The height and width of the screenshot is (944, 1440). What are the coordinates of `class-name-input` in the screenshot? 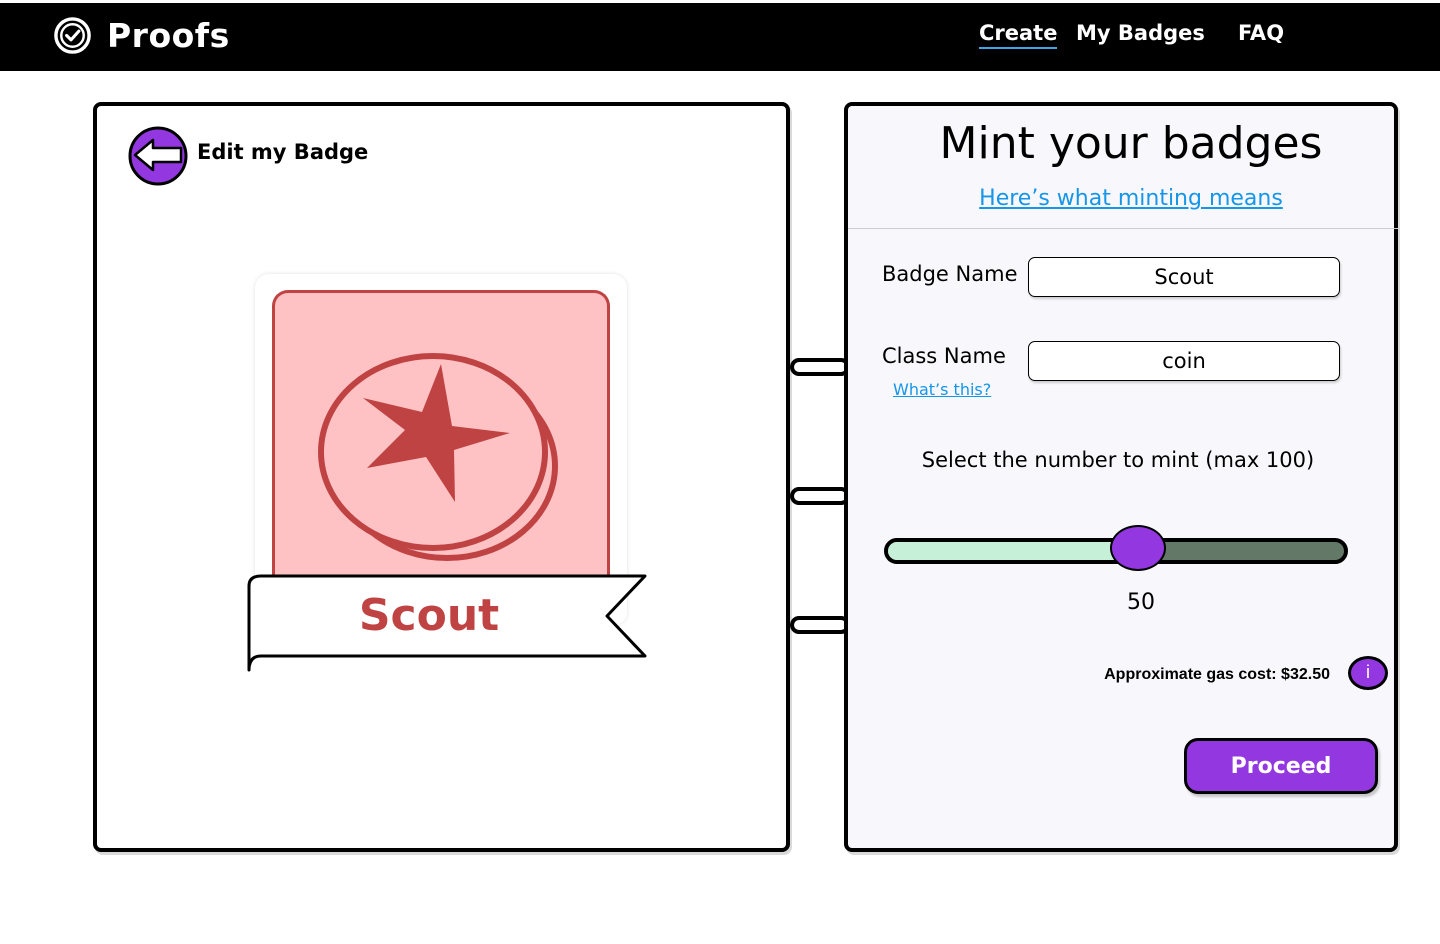 It's located at (1184, 361).